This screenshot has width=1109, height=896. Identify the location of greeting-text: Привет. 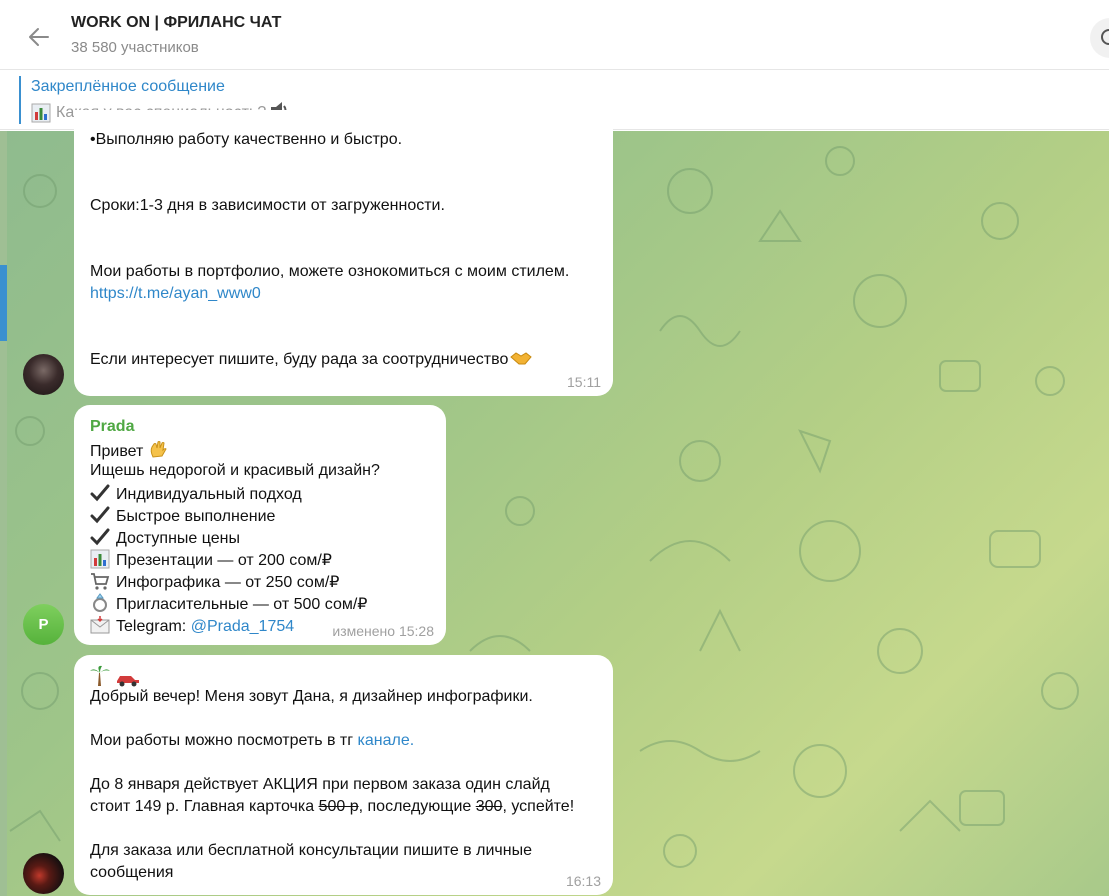
(117, 451).